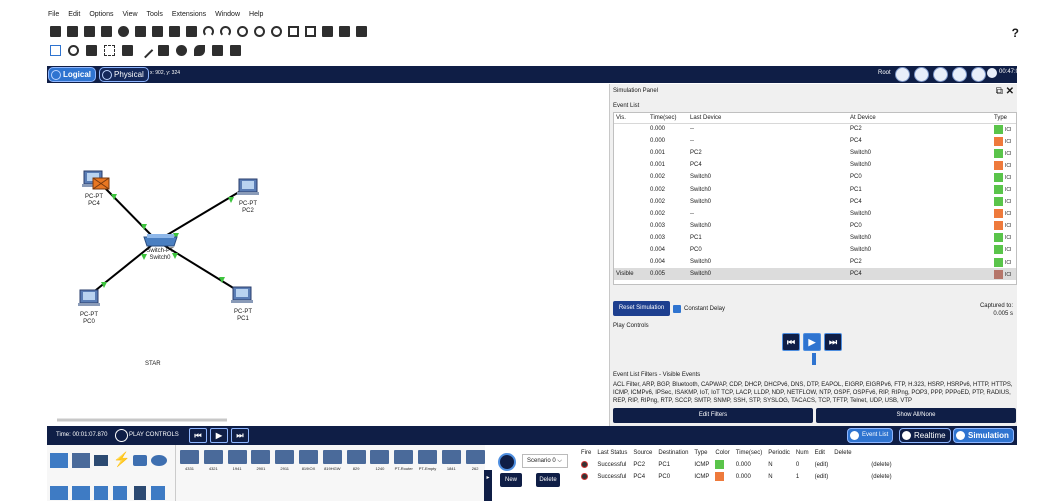  Describe the element at coordinates (159, 460) in the screenshot. I see `multiuser-icon` at that location.